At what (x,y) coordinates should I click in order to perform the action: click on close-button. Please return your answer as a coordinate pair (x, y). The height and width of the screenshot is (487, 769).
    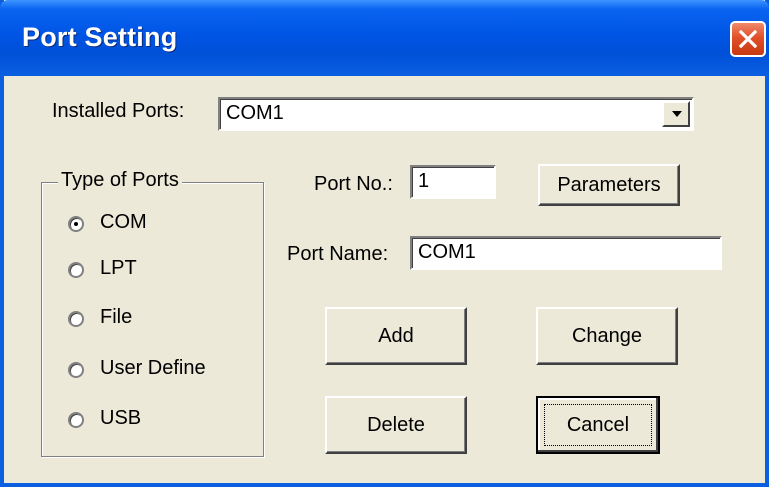
    Looking at the image, I should click on (748, 39).